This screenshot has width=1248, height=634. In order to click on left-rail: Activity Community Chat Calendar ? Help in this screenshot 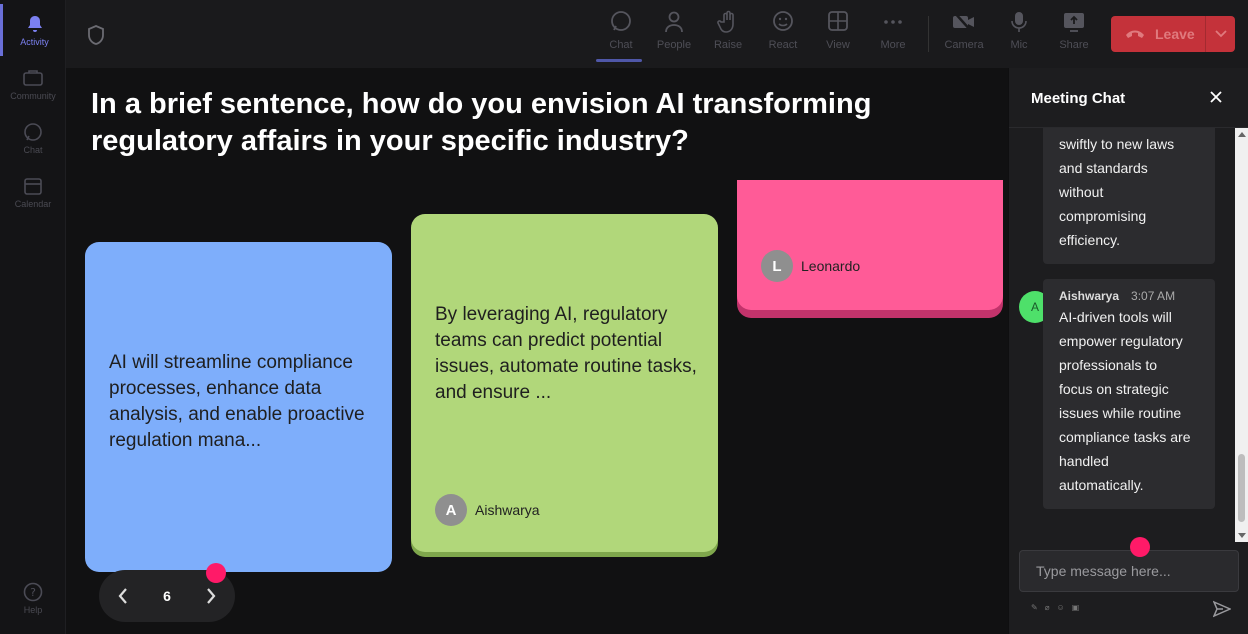, I will do `click(33, 317)`.